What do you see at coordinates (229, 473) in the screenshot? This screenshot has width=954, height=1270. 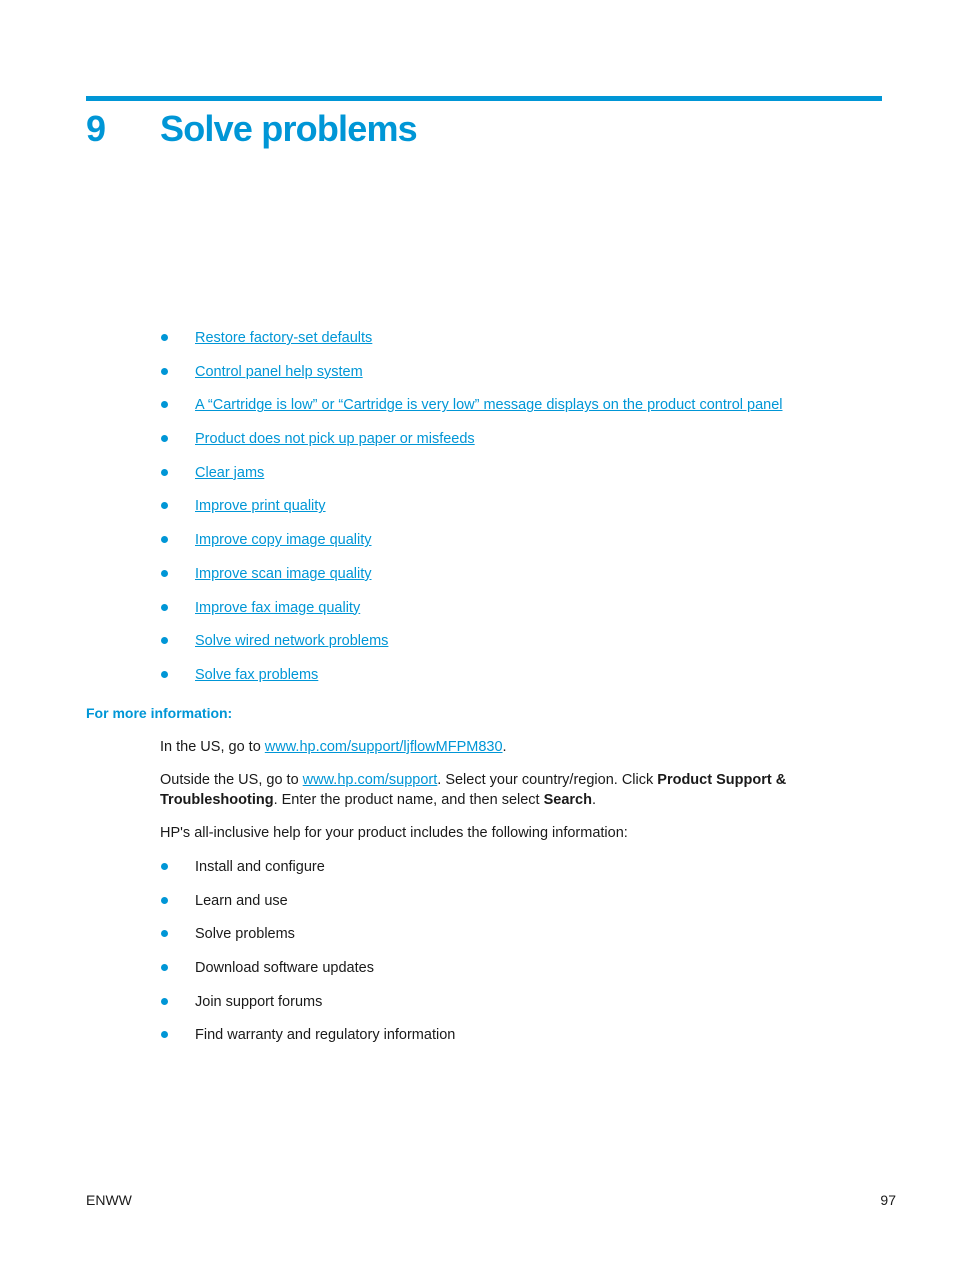 I see `topic-link-clear-jams: Clear jams` at bounding box center [229, 473].